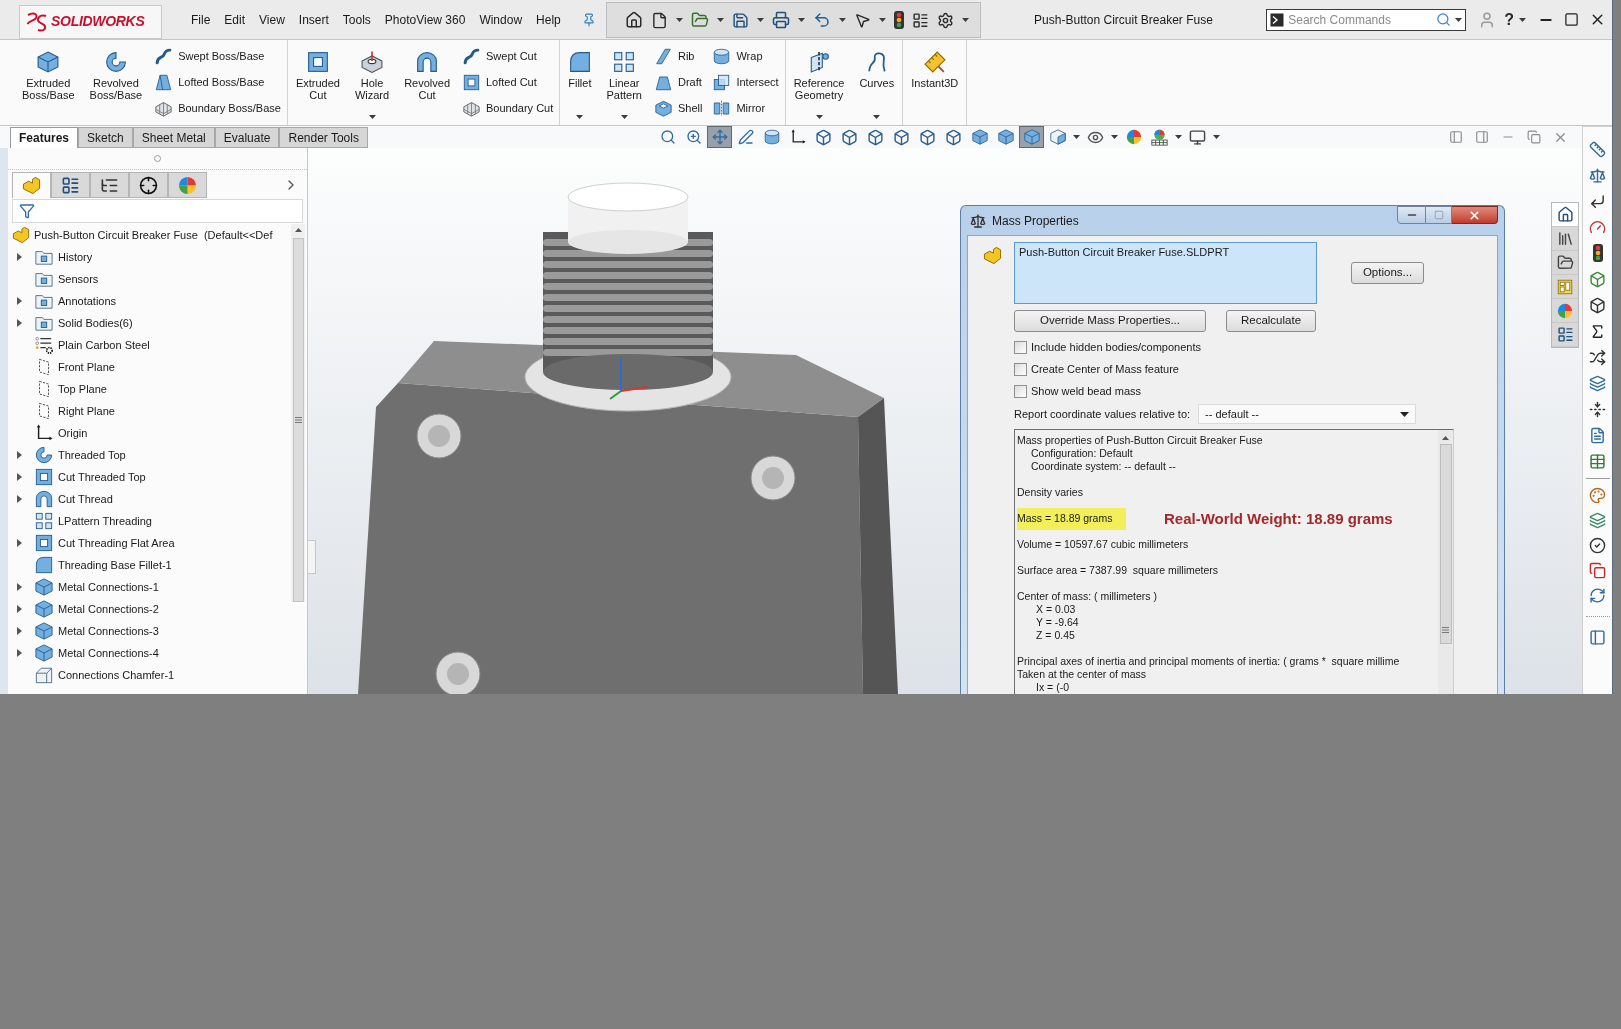 The height and width of the screenshot is (1029, 1621). Describe the element at coordinates (862, 20) in the screenshot. I see `cursor-icon` at that location.